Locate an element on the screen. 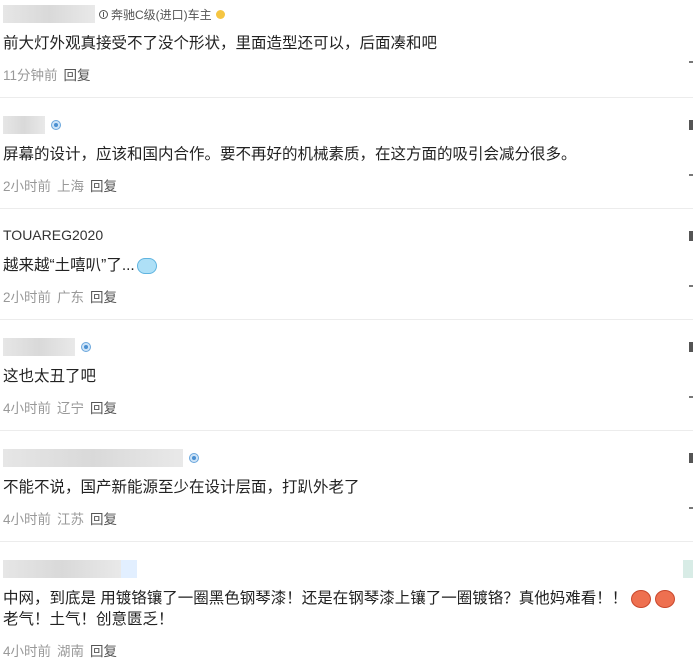 The width and height of the screenshot is (693, 660). username-tint is located at coordinates (129, 569).